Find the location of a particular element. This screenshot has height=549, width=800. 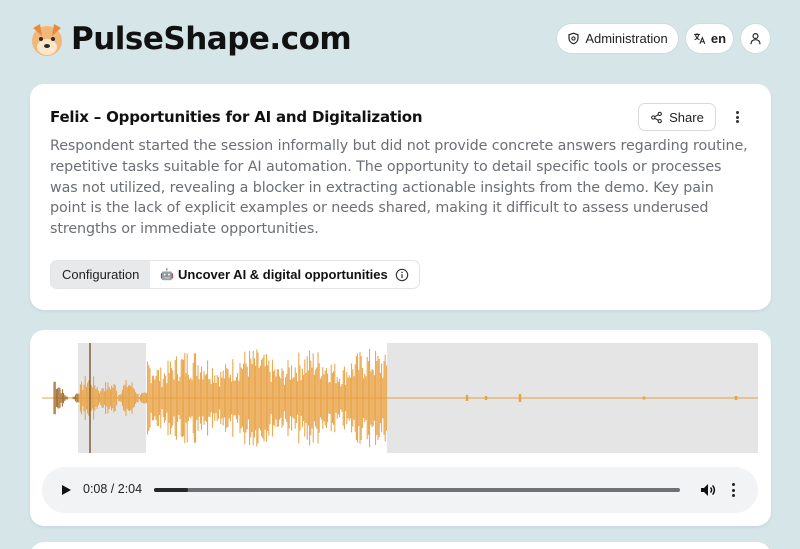

robot-icon: 🤖 is located at coordinates (167, 275).